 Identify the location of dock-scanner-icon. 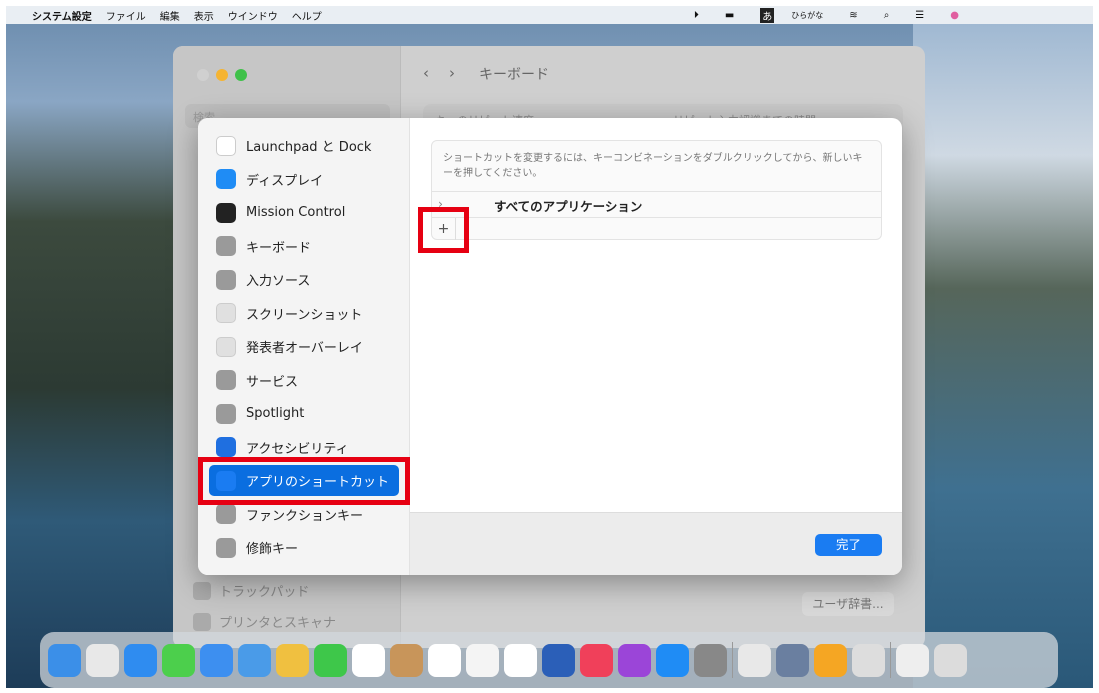
(792, 660).